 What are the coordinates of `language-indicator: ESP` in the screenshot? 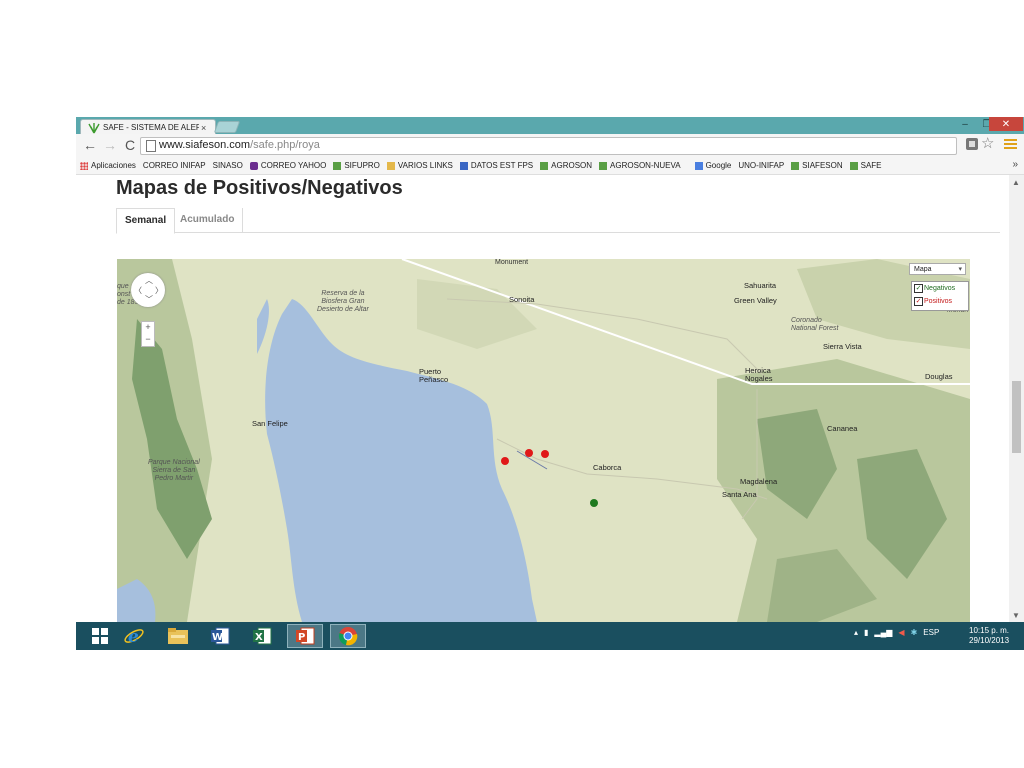 It's located at (931, 632).